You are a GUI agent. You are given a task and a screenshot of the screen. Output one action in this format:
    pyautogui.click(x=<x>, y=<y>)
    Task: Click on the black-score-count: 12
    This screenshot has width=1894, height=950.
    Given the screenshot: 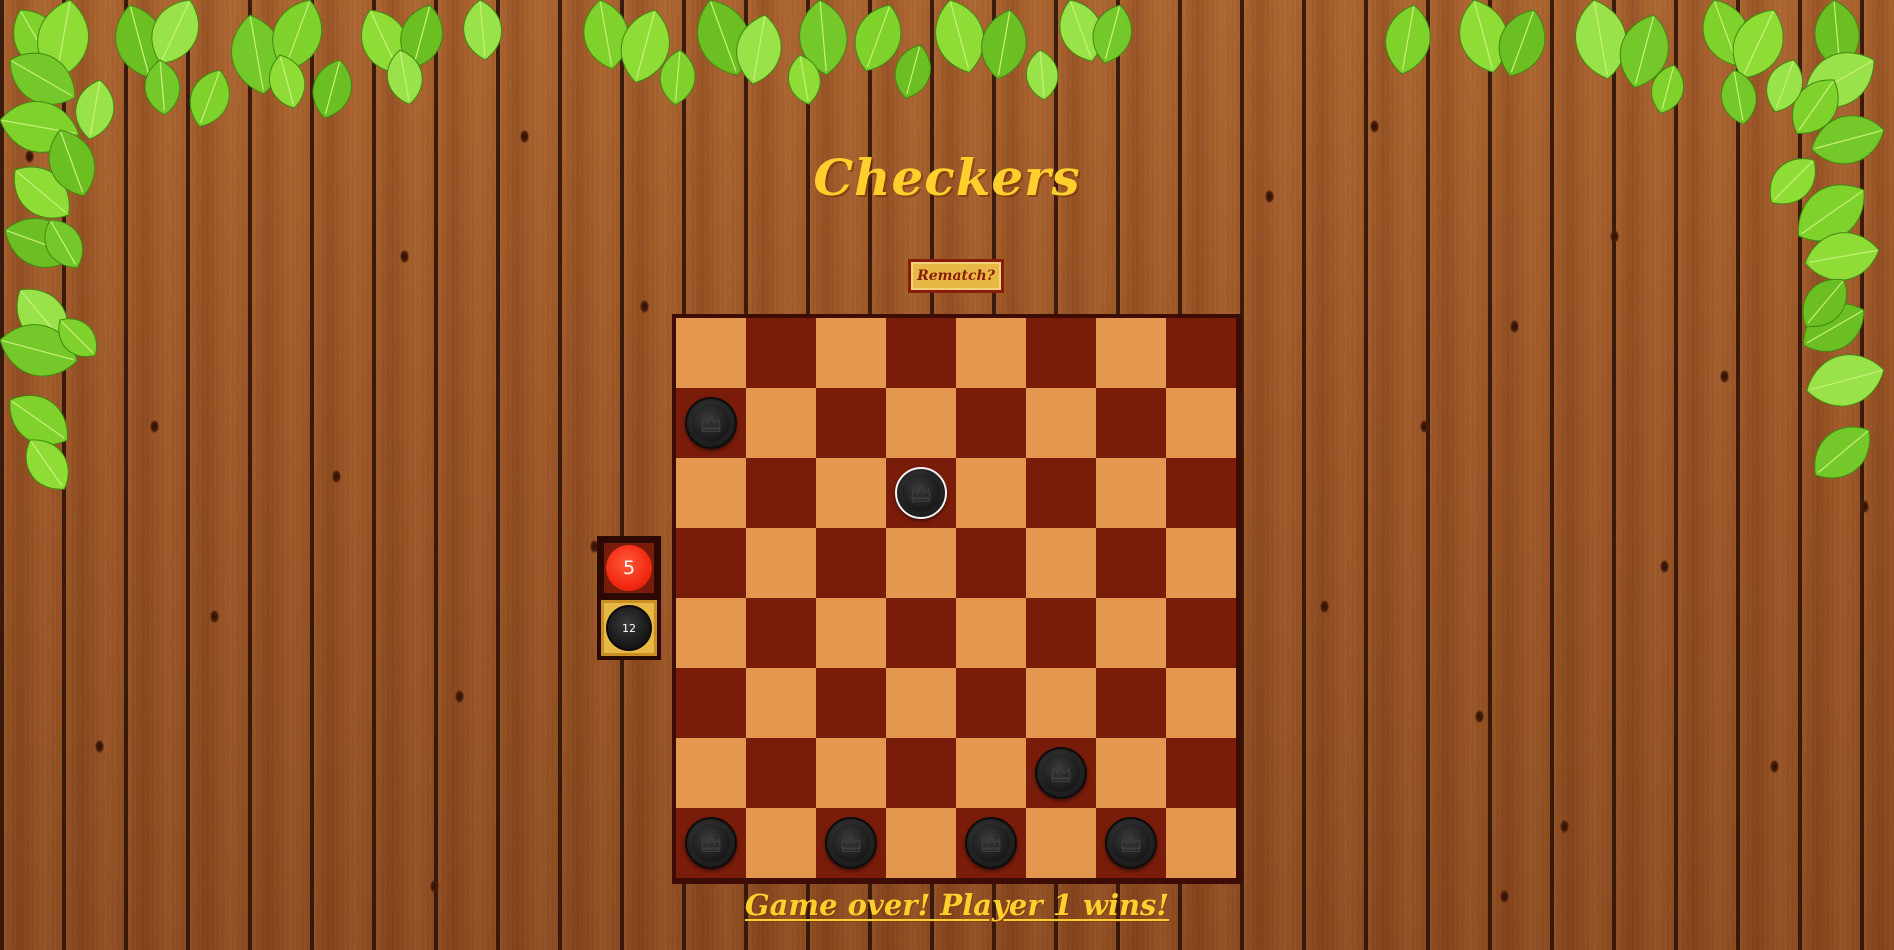 What is the action you would take?
    pyautogui.click(x=629, y=628)
    